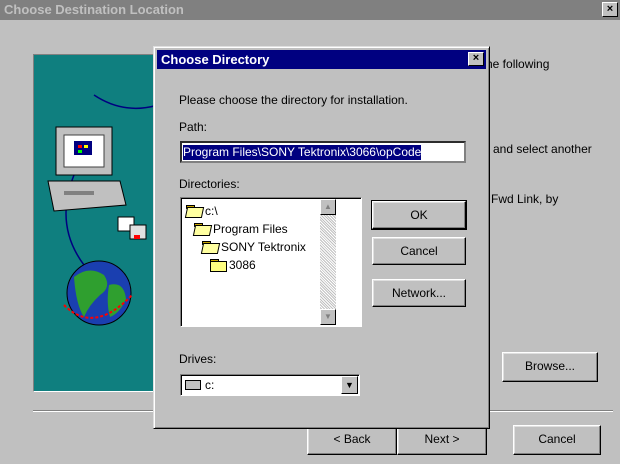 The height and width of the screenshot is (464, 620). What do you see at coordinates (310, 10) in the screenshot?
I see `destination-dialog-titlebar: Choose Destination Location ×` at bounding box center [310, 10].